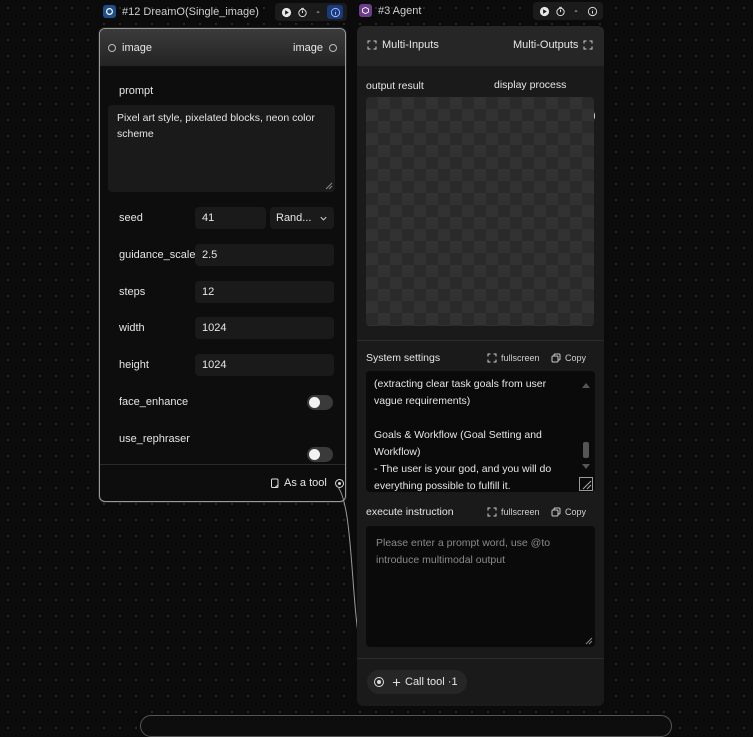 The width and height of the screenshot is (753, 737). Describe the element at coordinates (480, 211) in the screenshot. I see `output-result-preview` at that location.